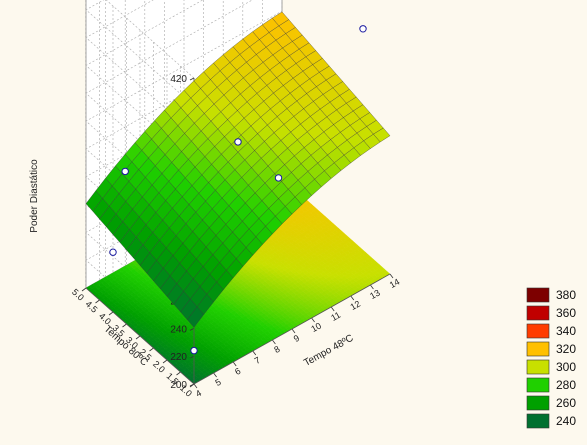  What do you see at coordinates (237, 371) in the screenshot?
I see `x-tick-label: 6` at bounding box center [237, 371].